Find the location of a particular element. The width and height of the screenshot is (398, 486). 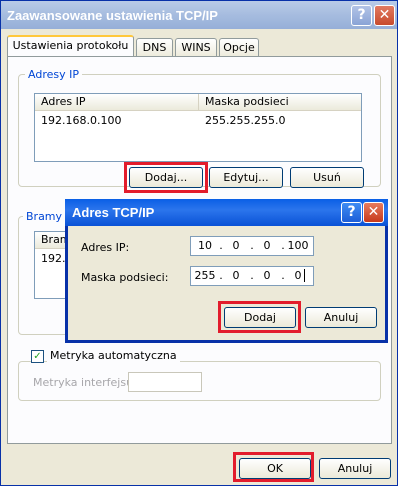

ip-address-label: Adres IP: is located at coordinates (105, 247).